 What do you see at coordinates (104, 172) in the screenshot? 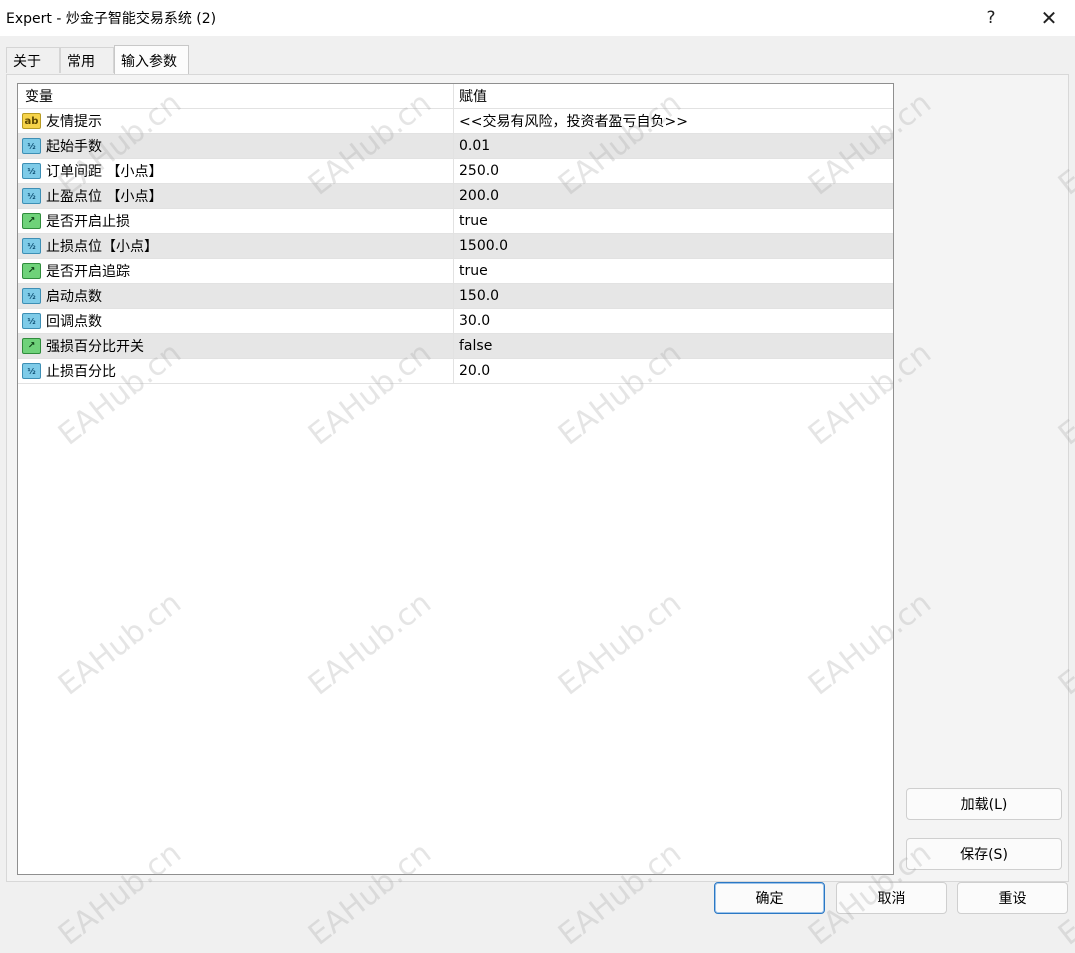
I see `param-name: 订单间距 【小点】` at bounding box center [104, 172].